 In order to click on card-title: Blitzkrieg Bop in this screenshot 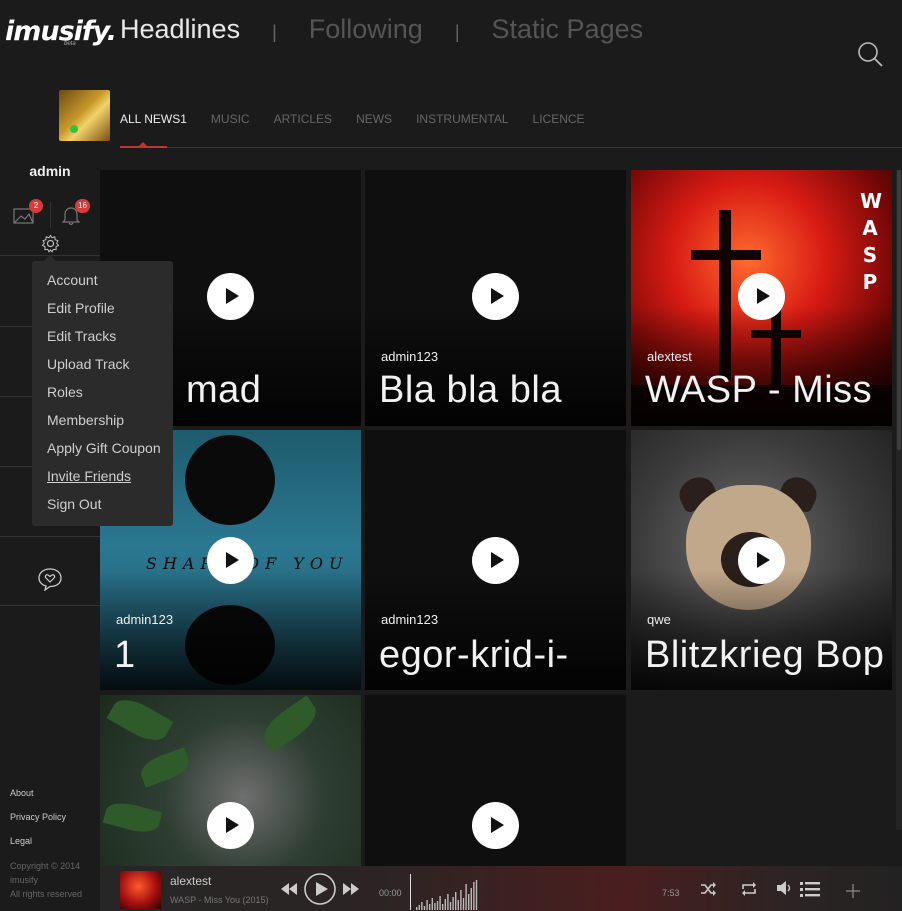, I will do `click(764, 655)`.